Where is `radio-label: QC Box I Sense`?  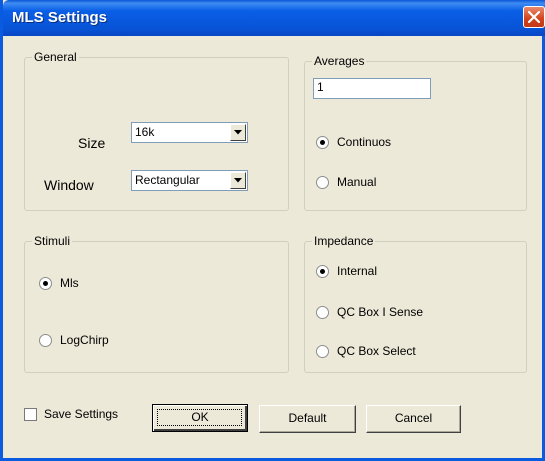 radio-label: QC Box I Sense is located at coordinates (380, 312).